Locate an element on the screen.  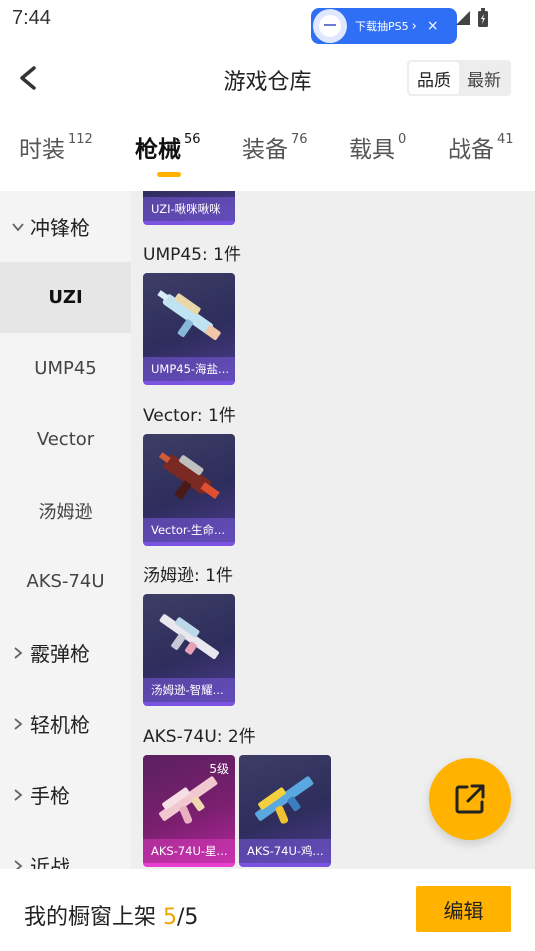
sidebar-item-vector: Vector is located at coordinates (65, 439).